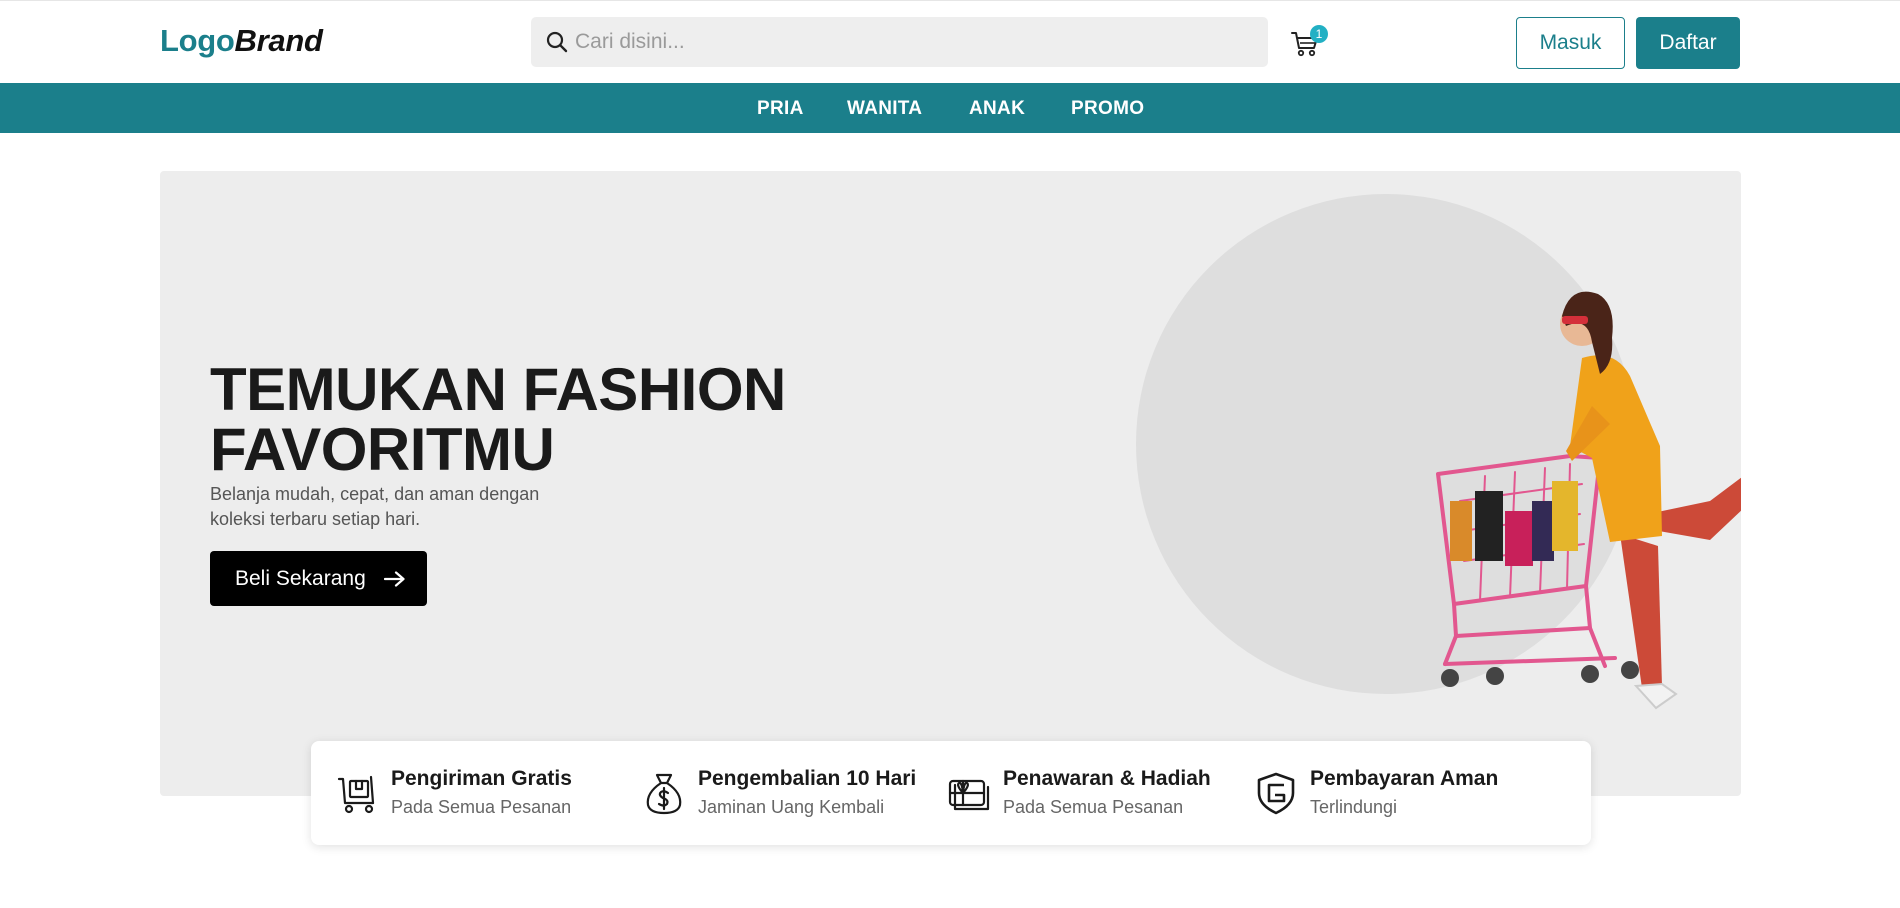 The width and height of the screenshot is (1900, 908). What do you see at coordinates (1276, 793) in the screenshot?
I see `secure-shield-icon` at bounding box center [1276, 793].